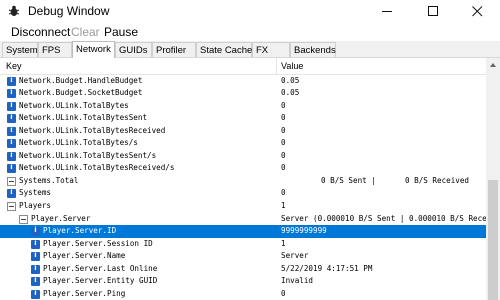  What do you see at coordinates (493, 240) in the screenshot?
I see `scrollbar-thumb` at bounding box center [493, 240].